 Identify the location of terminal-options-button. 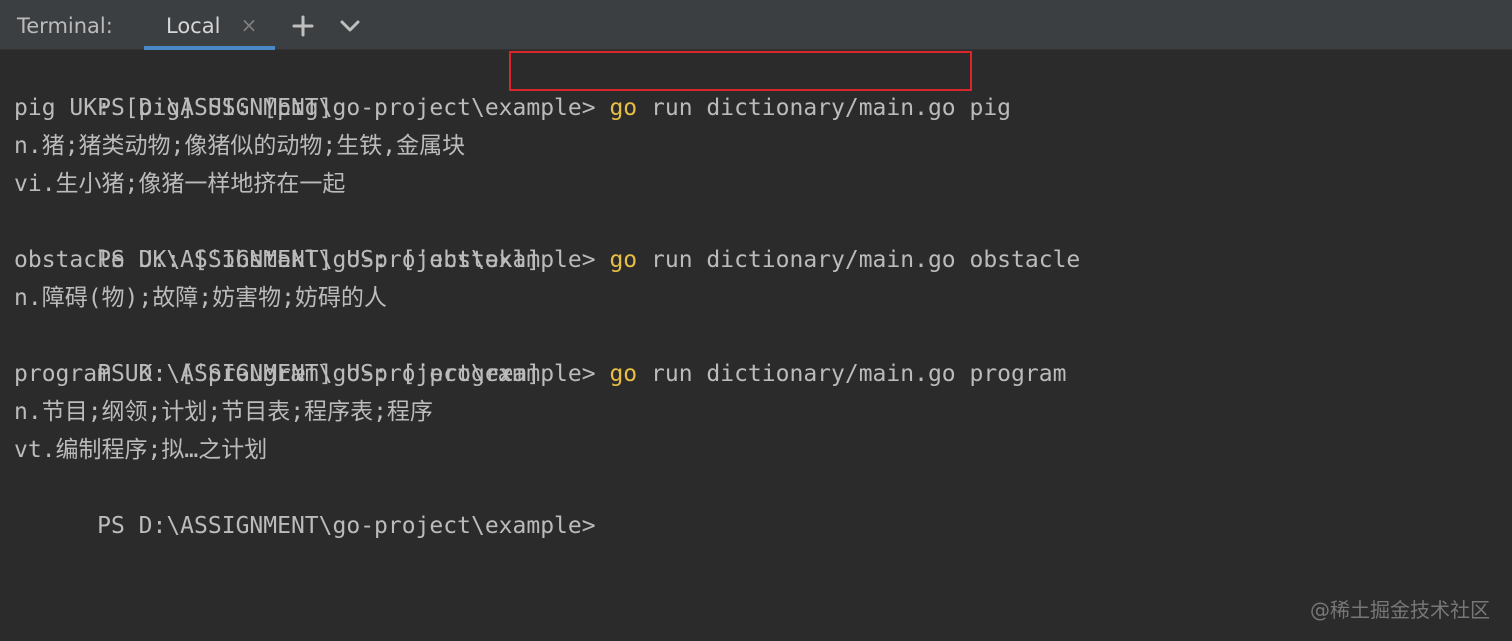
(350, 26).